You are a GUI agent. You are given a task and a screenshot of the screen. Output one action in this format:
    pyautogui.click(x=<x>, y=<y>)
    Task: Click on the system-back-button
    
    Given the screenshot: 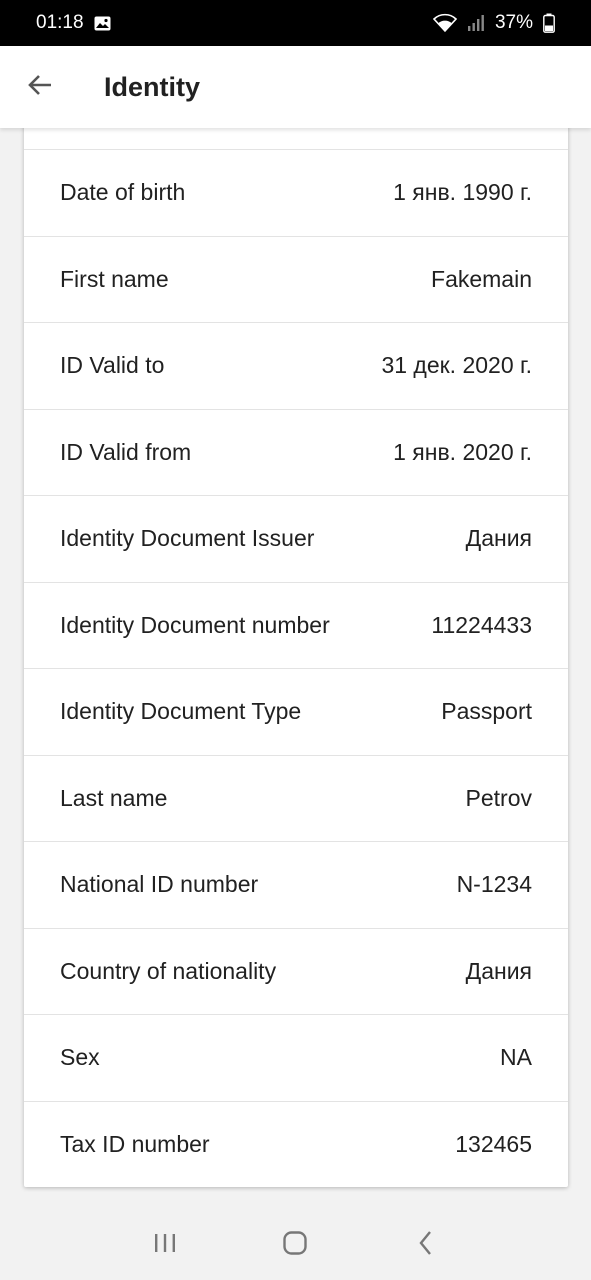 What is the action you would take?
    pyautogui.click(x=426, y=1246)
    